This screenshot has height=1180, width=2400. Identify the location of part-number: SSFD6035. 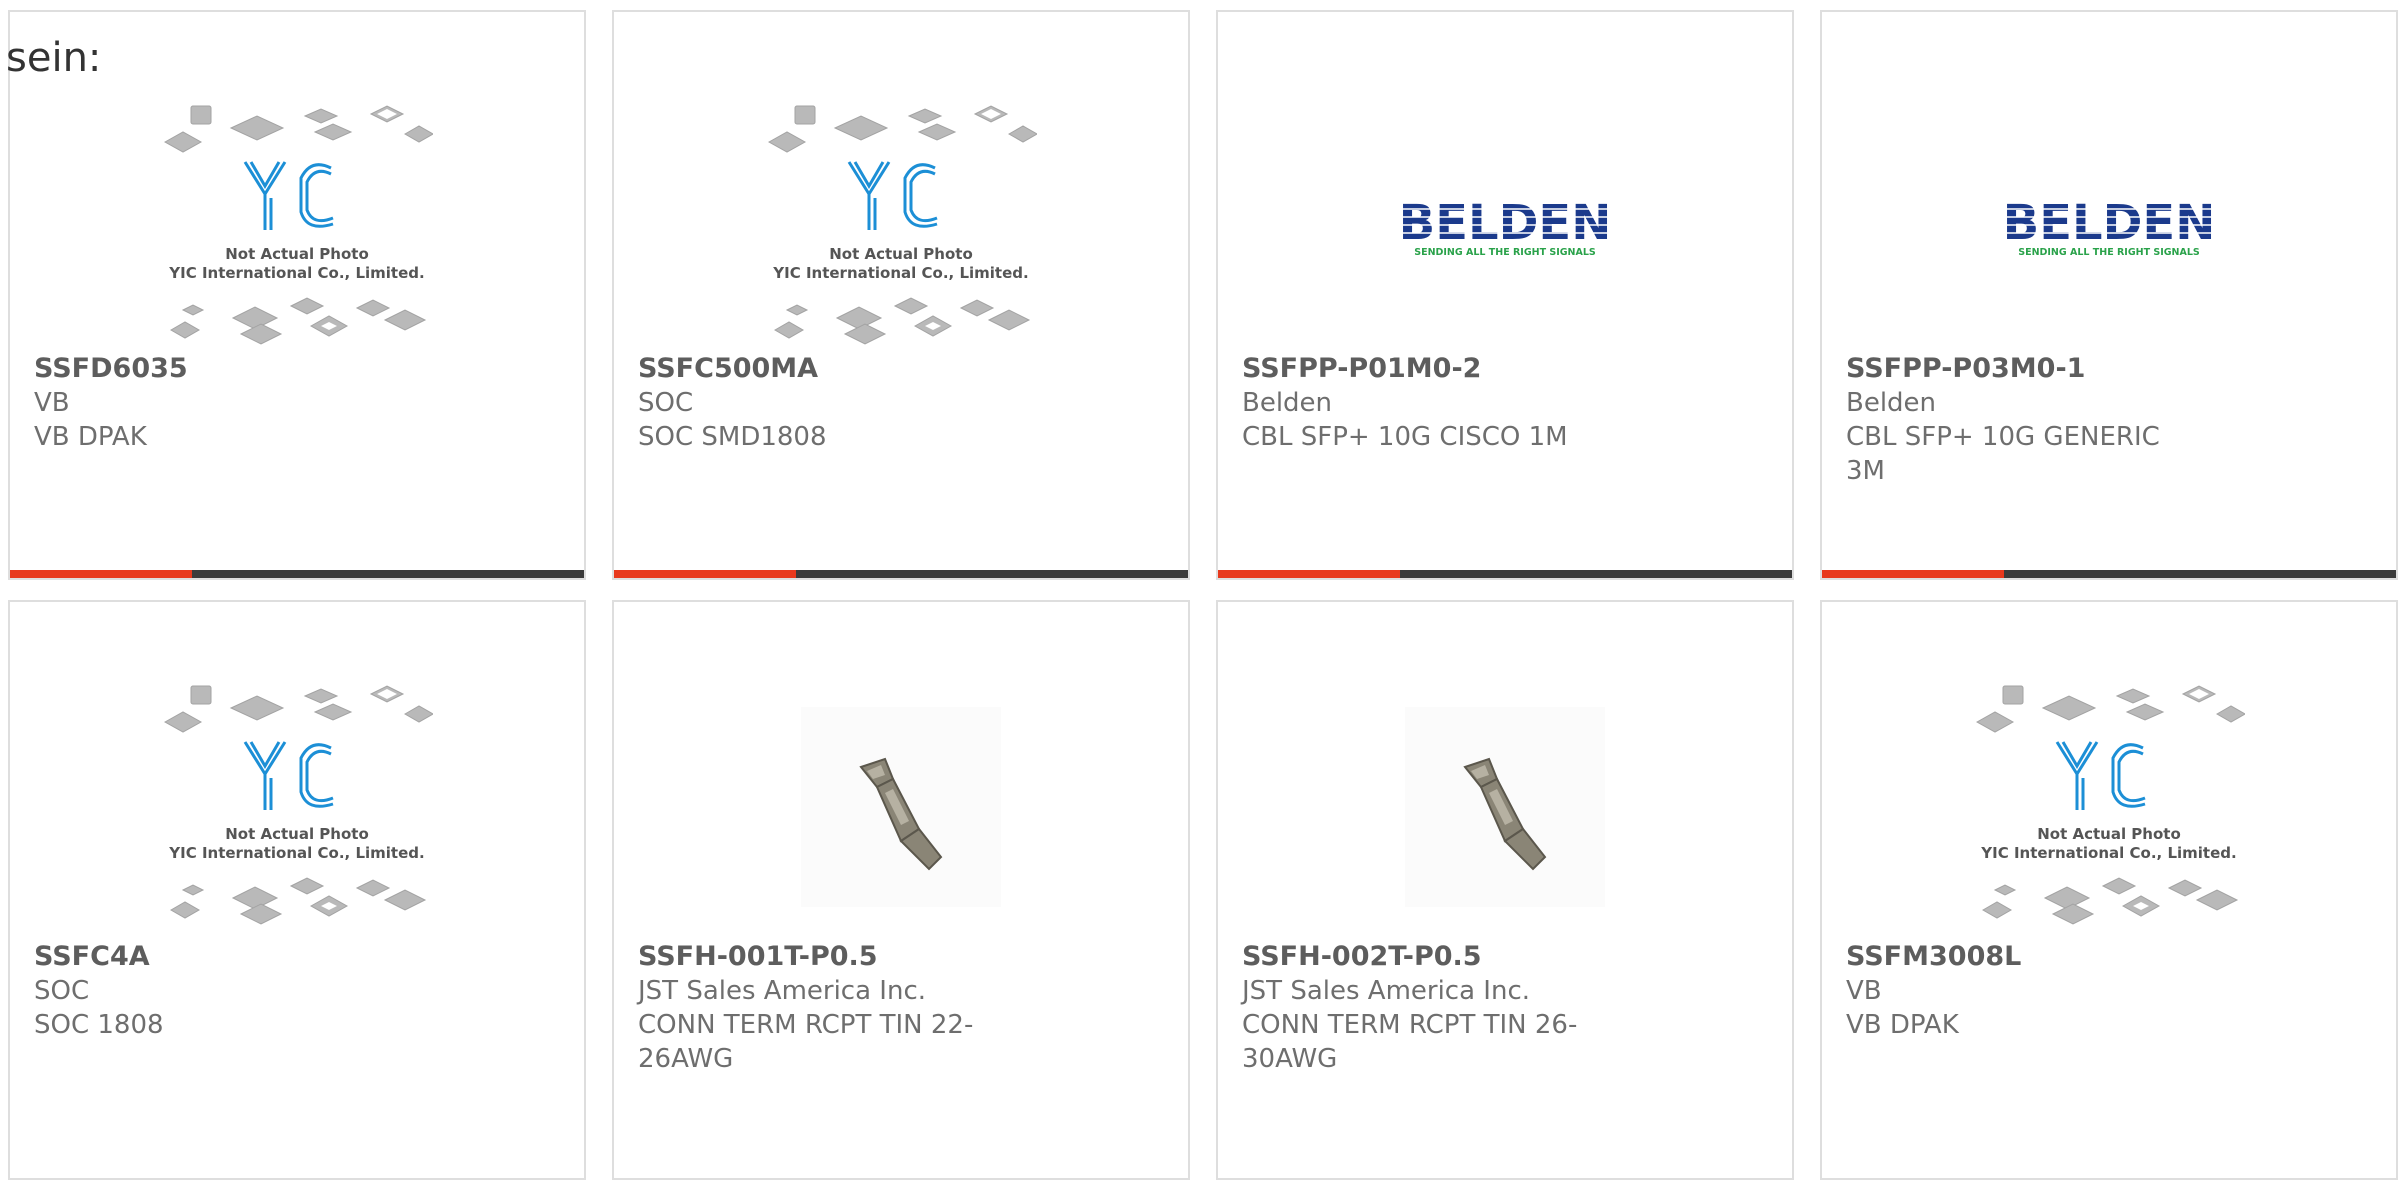
(297, 369).